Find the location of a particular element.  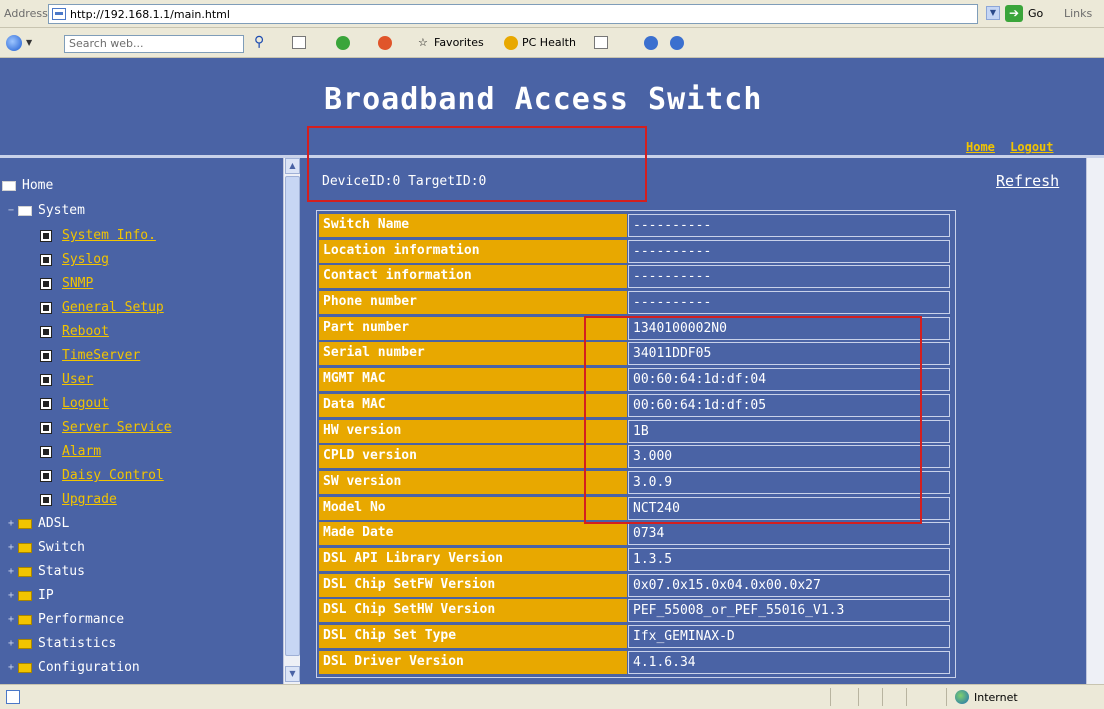

internet-zone-icon is located at coordinates (962, 697).